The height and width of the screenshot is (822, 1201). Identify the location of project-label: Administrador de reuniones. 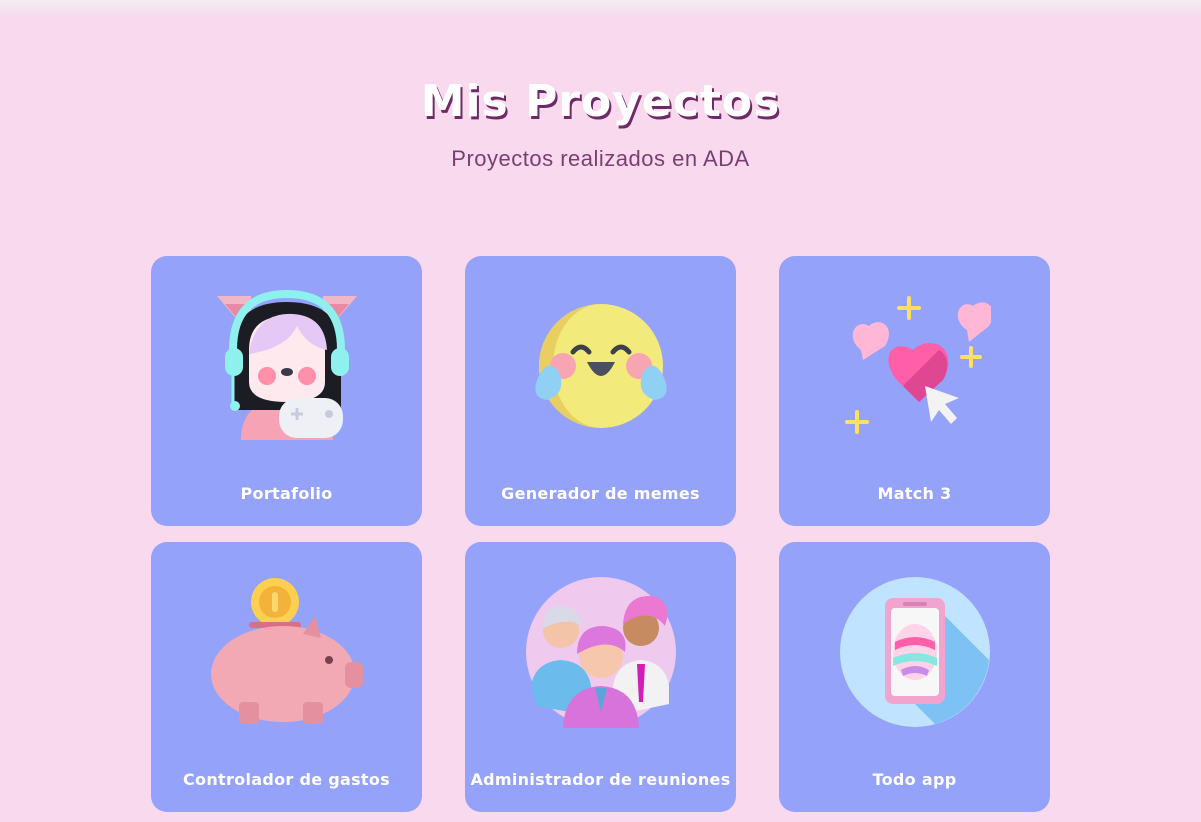
(600, 779).